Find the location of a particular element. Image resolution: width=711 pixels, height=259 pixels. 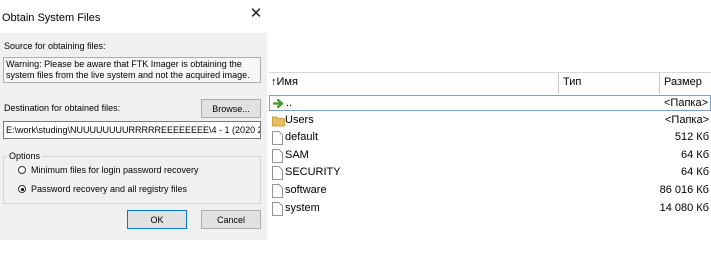

file-row: default 512 Кб is located at coordinates (490, 138).